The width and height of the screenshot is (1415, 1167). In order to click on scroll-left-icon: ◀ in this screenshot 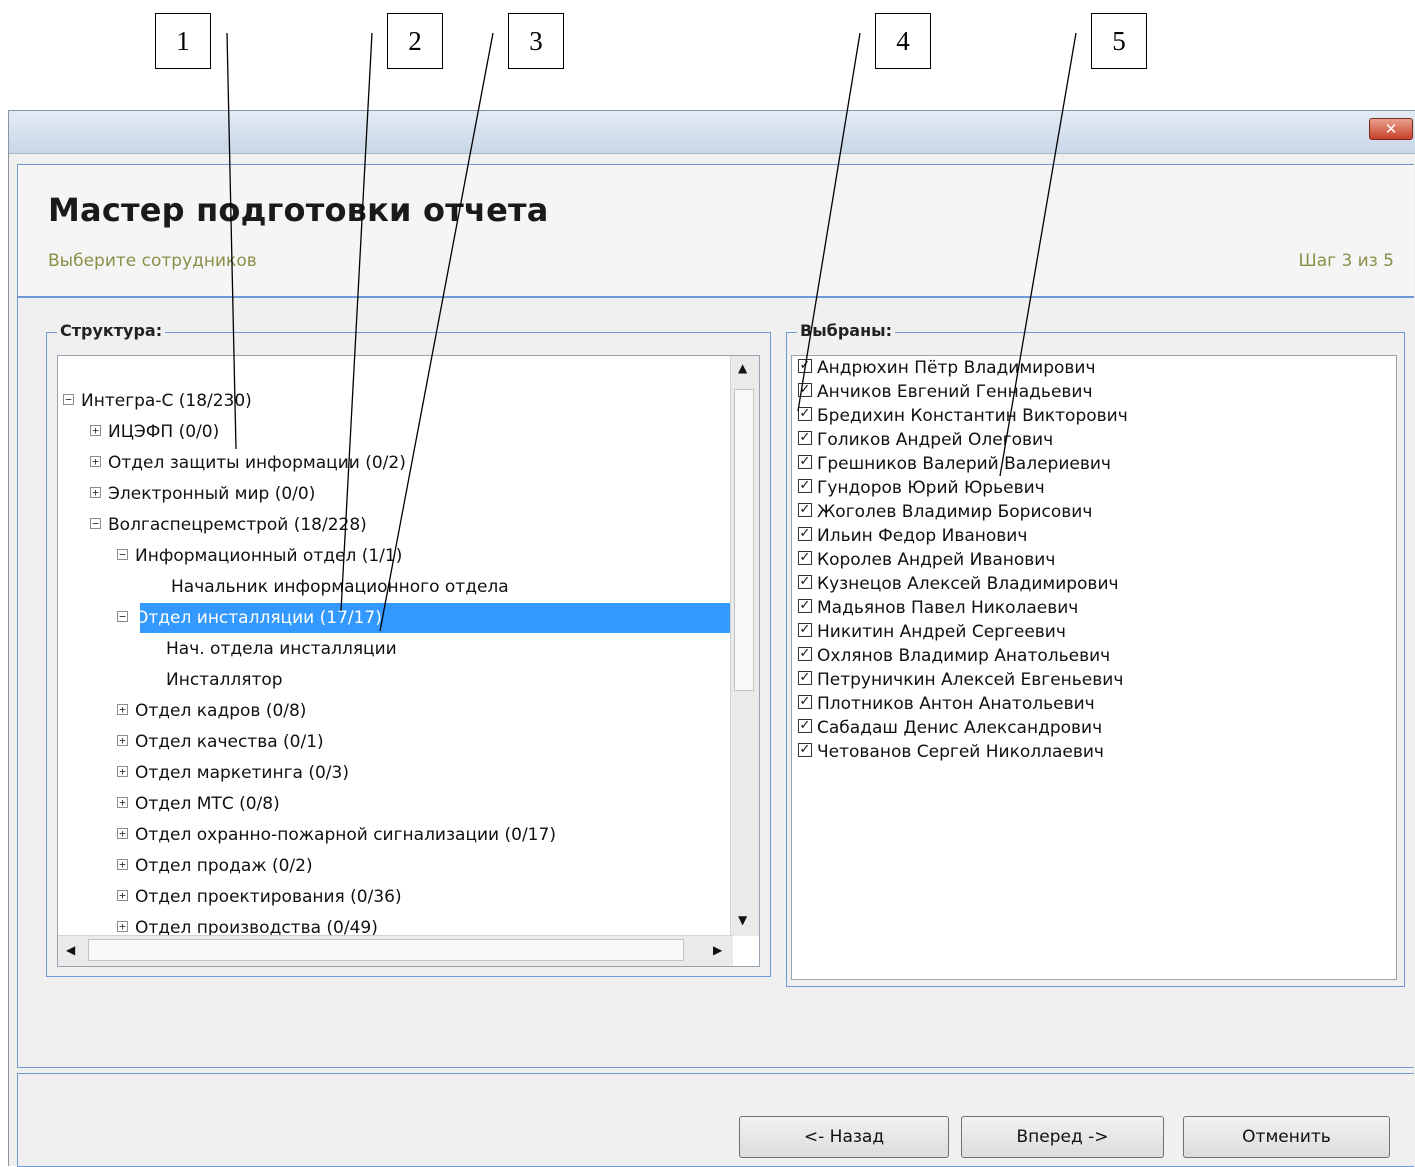, I will do `click(70, 950)`.